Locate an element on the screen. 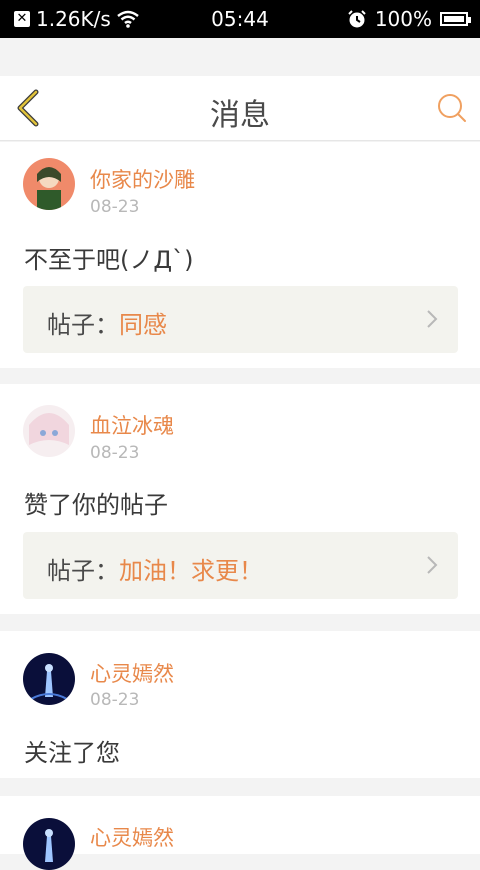 The image size is (480, 870). username: 你家的沙雕 is located at coordinates (142, 179).